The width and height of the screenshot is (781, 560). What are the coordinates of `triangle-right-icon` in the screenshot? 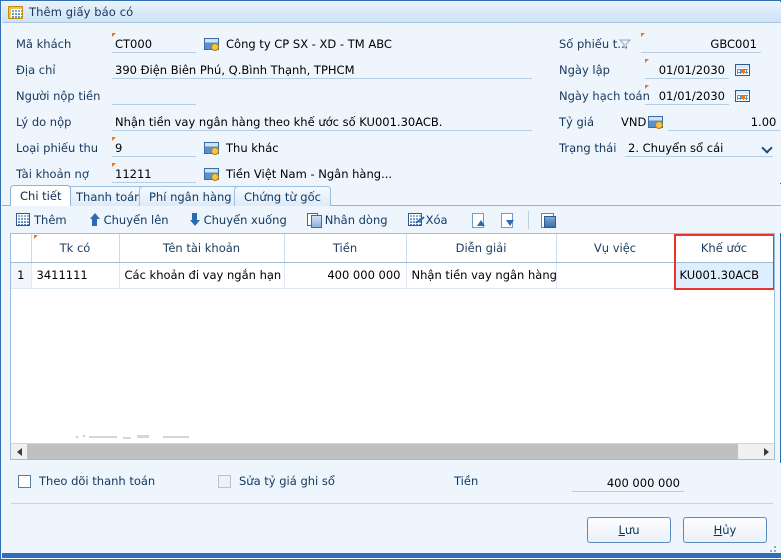 It's located at (766, 451).